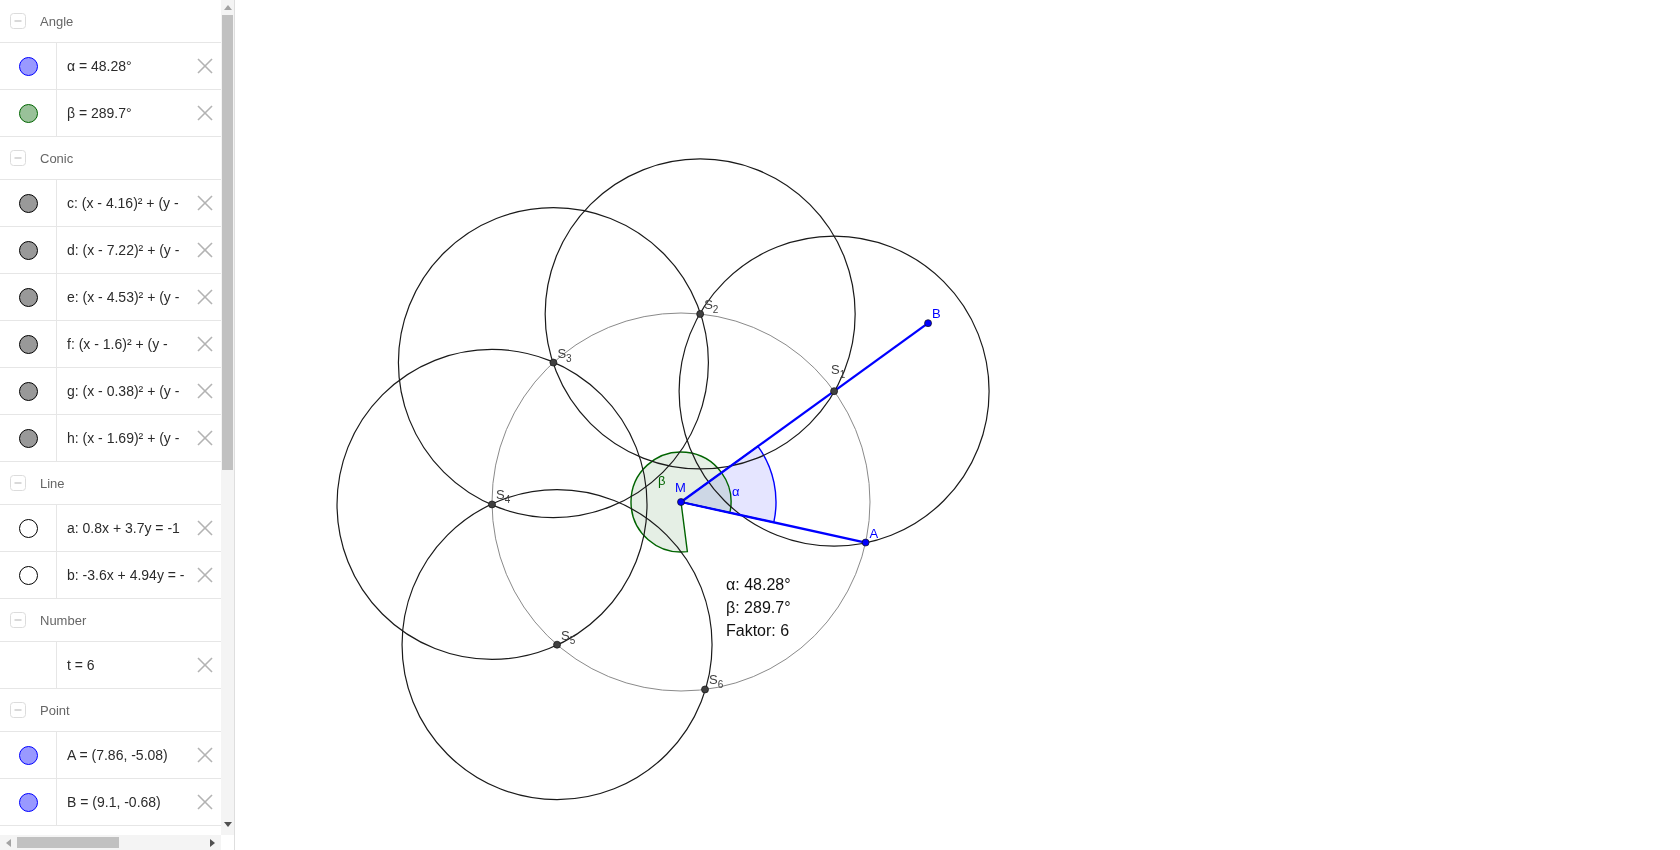 The height and width of the screenshot is (850, 1680). I want to click on group-title: Point, so click(55, 710).